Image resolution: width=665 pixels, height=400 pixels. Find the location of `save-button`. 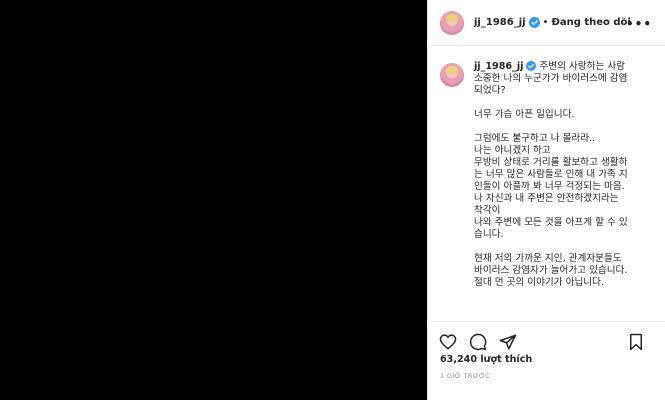

save-button is located at coordinates (636, 342).